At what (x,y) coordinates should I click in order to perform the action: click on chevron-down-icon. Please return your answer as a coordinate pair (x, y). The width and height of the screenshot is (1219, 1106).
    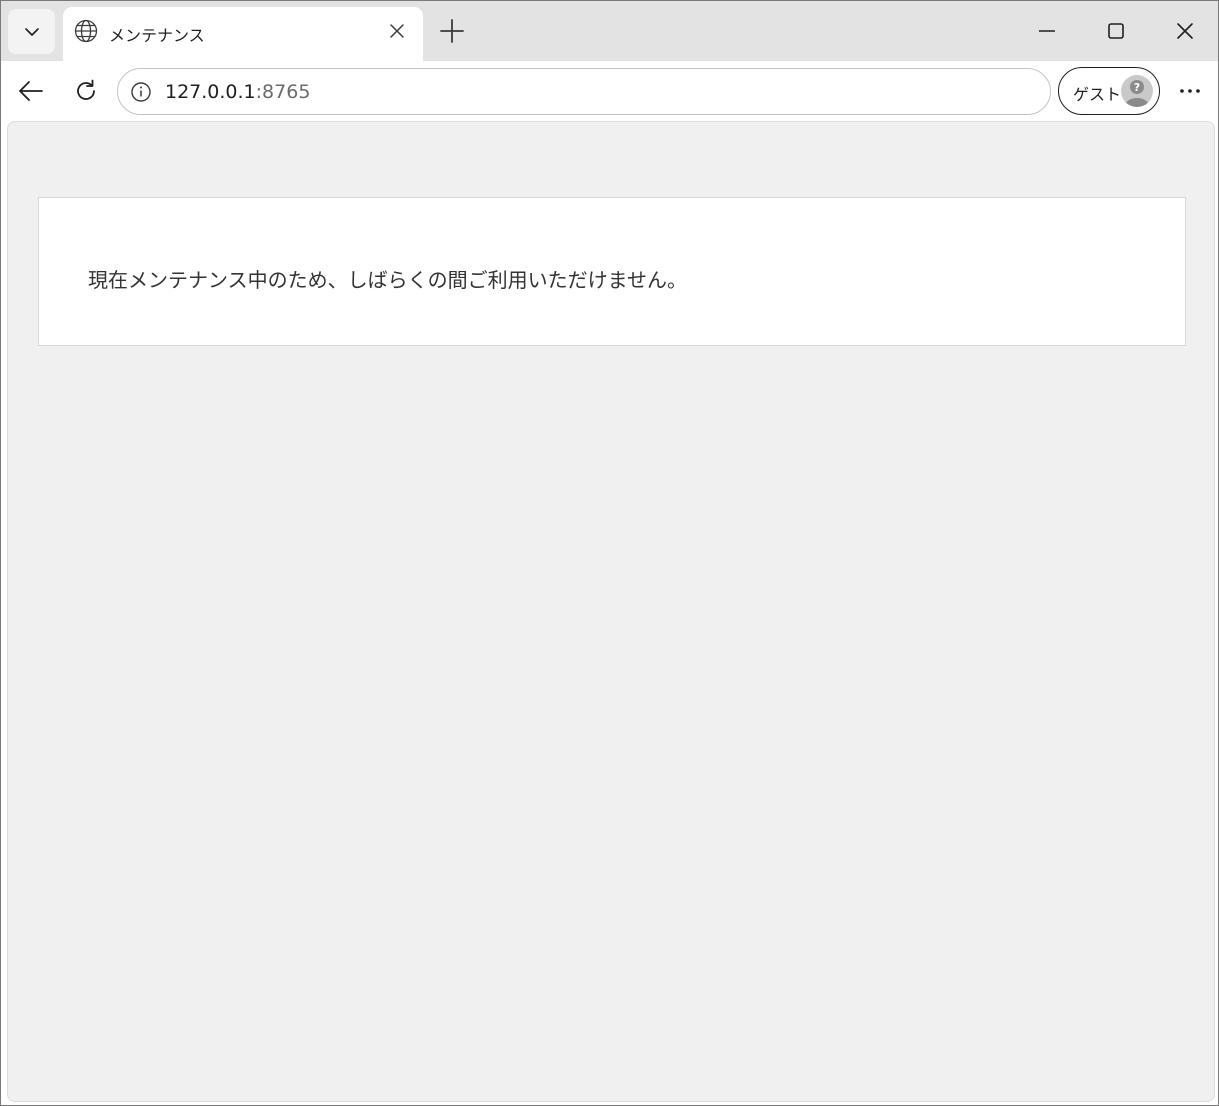
    Looking at the image, I should click on (31, 31).